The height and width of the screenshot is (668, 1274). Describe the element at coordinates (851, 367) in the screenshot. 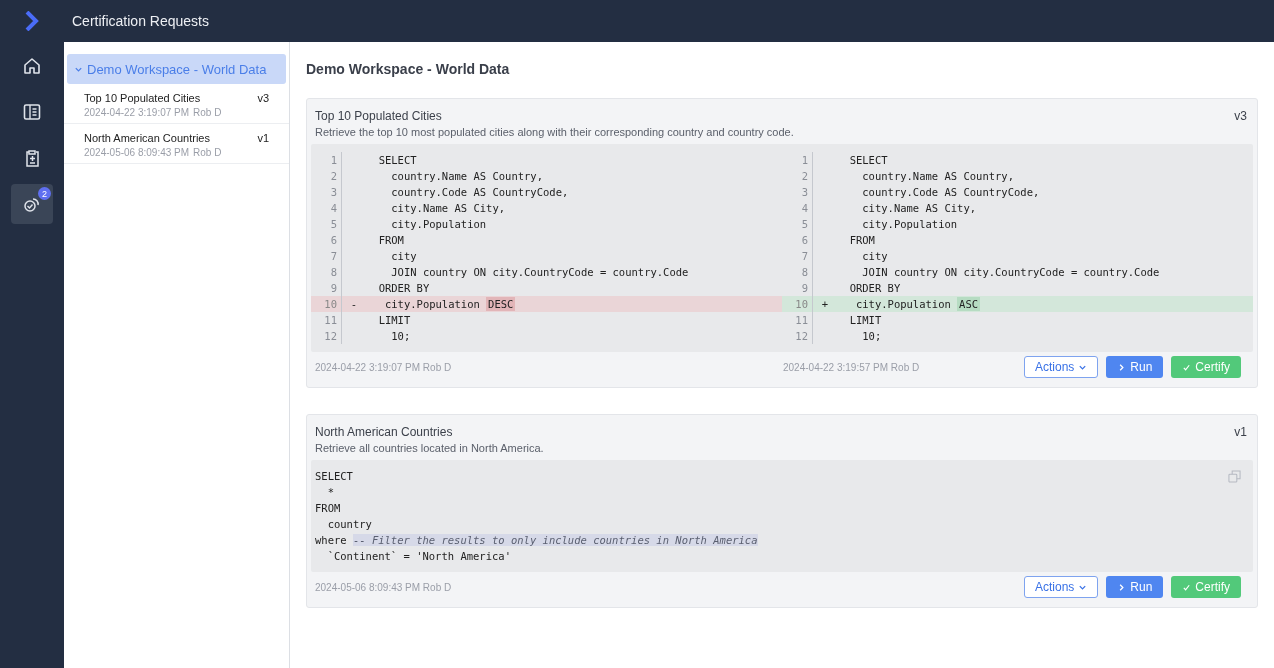

I see `version-timestamp: 2024-04-22 3:19:57 PM Rob D` at that location.